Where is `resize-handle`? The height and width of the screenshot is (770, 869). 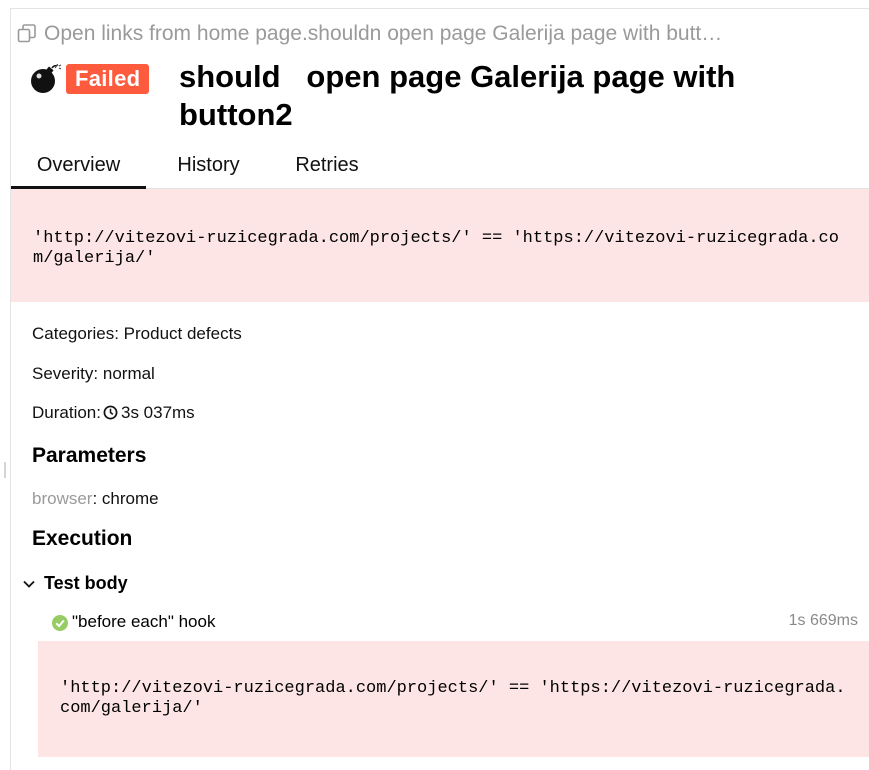 resize-handle is located at coordinates (5, 470).